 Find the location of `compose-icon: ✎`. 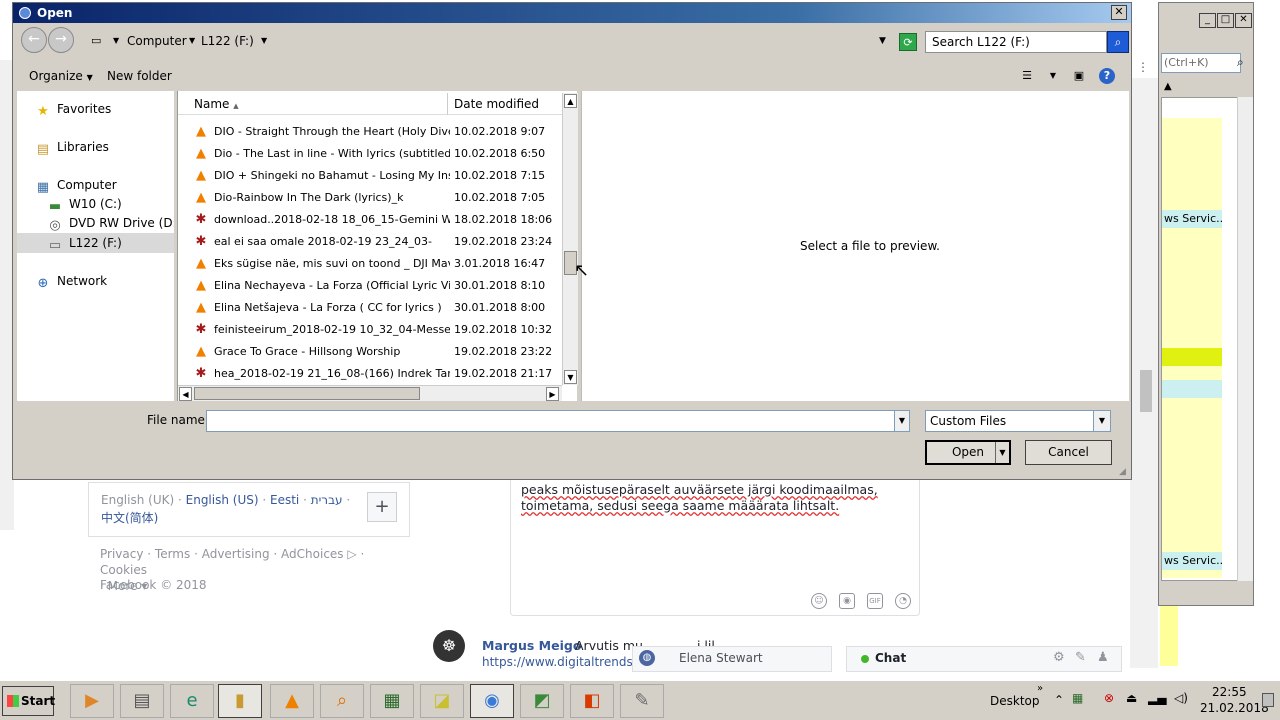

compose-icon: ✎ is located at coordinates (1080, 657).